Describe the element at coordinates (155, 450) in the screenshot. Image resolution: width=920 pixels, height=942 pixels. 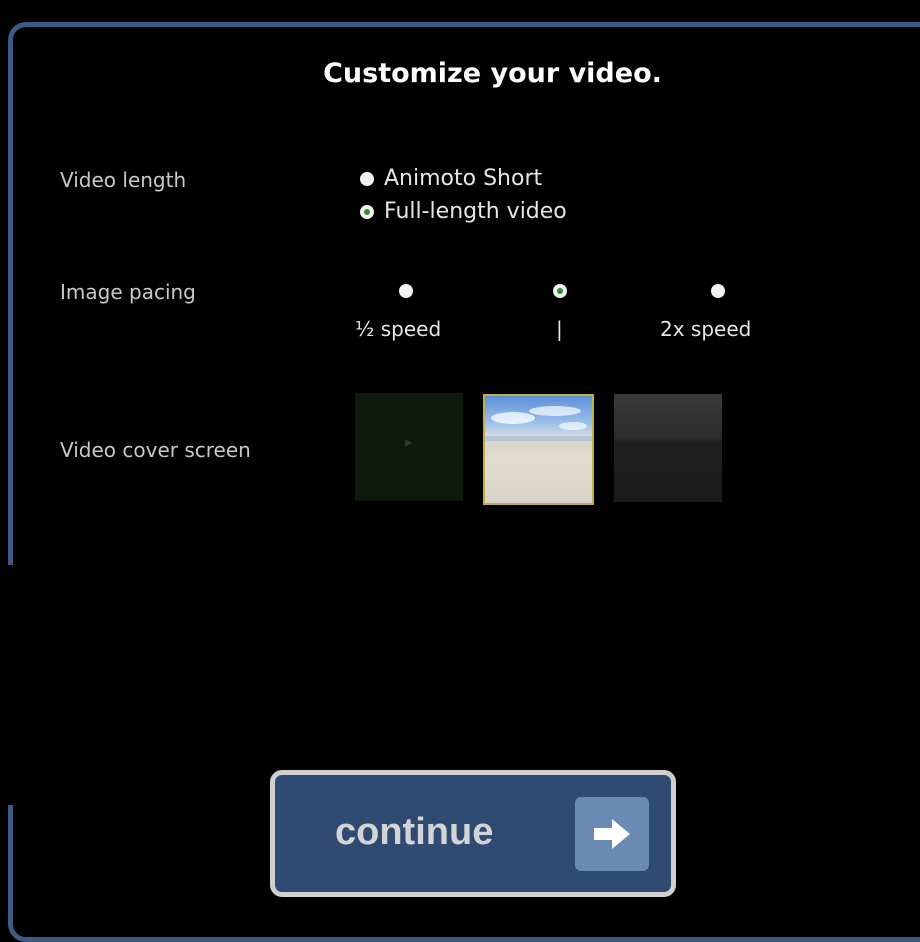
I see `cover-screen-label: Video cover screen` at that location.